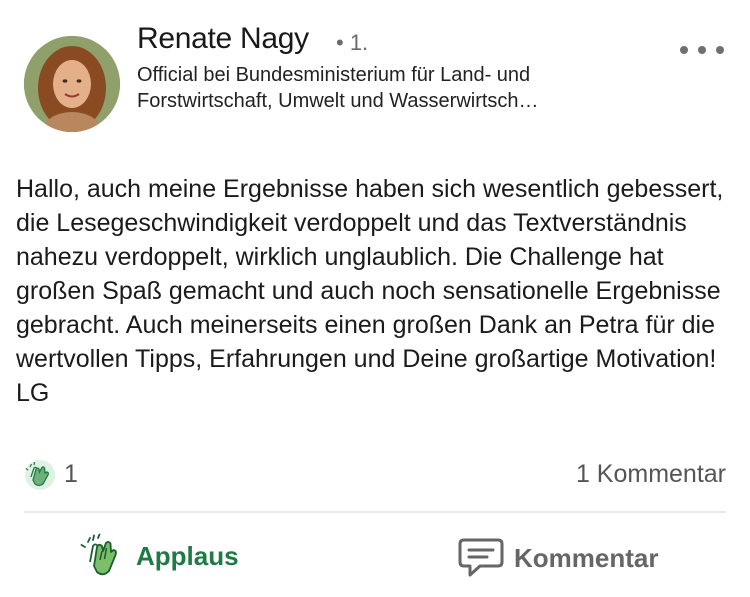 The height and width of the screenshot is (597, 750). Describe the element at coordinates (187, 555) in the screenshot. I see `applause-label: Applaus` at that location.